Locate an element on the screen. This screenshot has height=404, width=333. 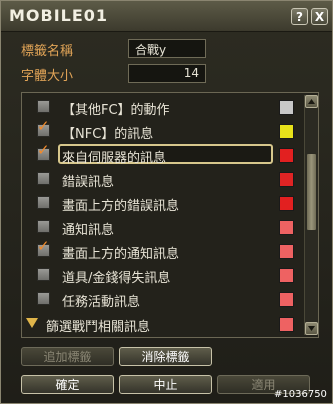
title-bar: MOBILE01 ? X is located at coordinates (166, 16).